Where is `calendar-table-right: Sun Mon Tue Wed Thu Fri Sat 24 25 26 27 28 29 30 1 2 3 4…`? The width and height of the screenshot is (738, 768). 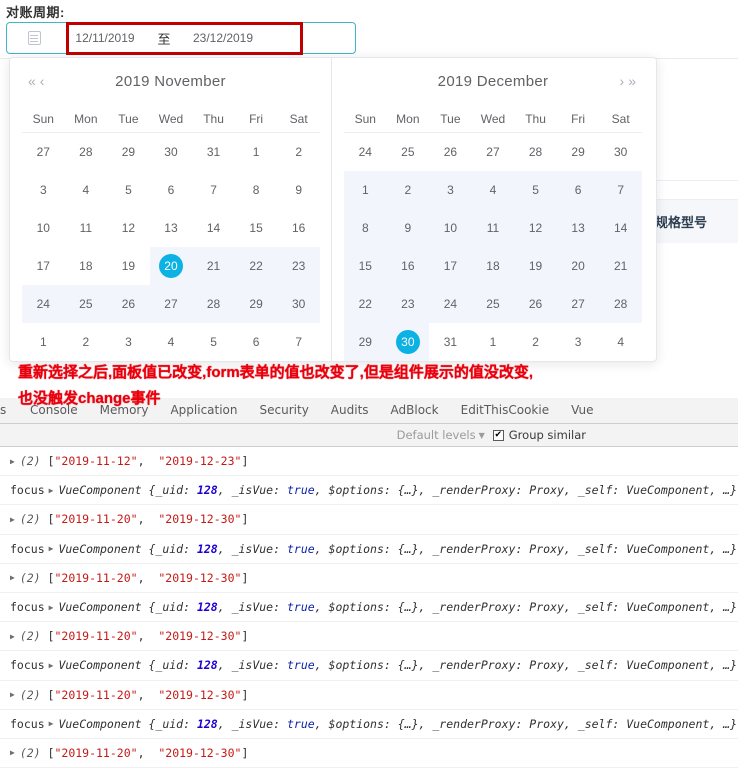
calendar-table-right: Sun Mon Tue Wed Thu Fri Sat 24 25 26 27 28 29 30 1 2 3 4… is located at coordinates (493, 233).